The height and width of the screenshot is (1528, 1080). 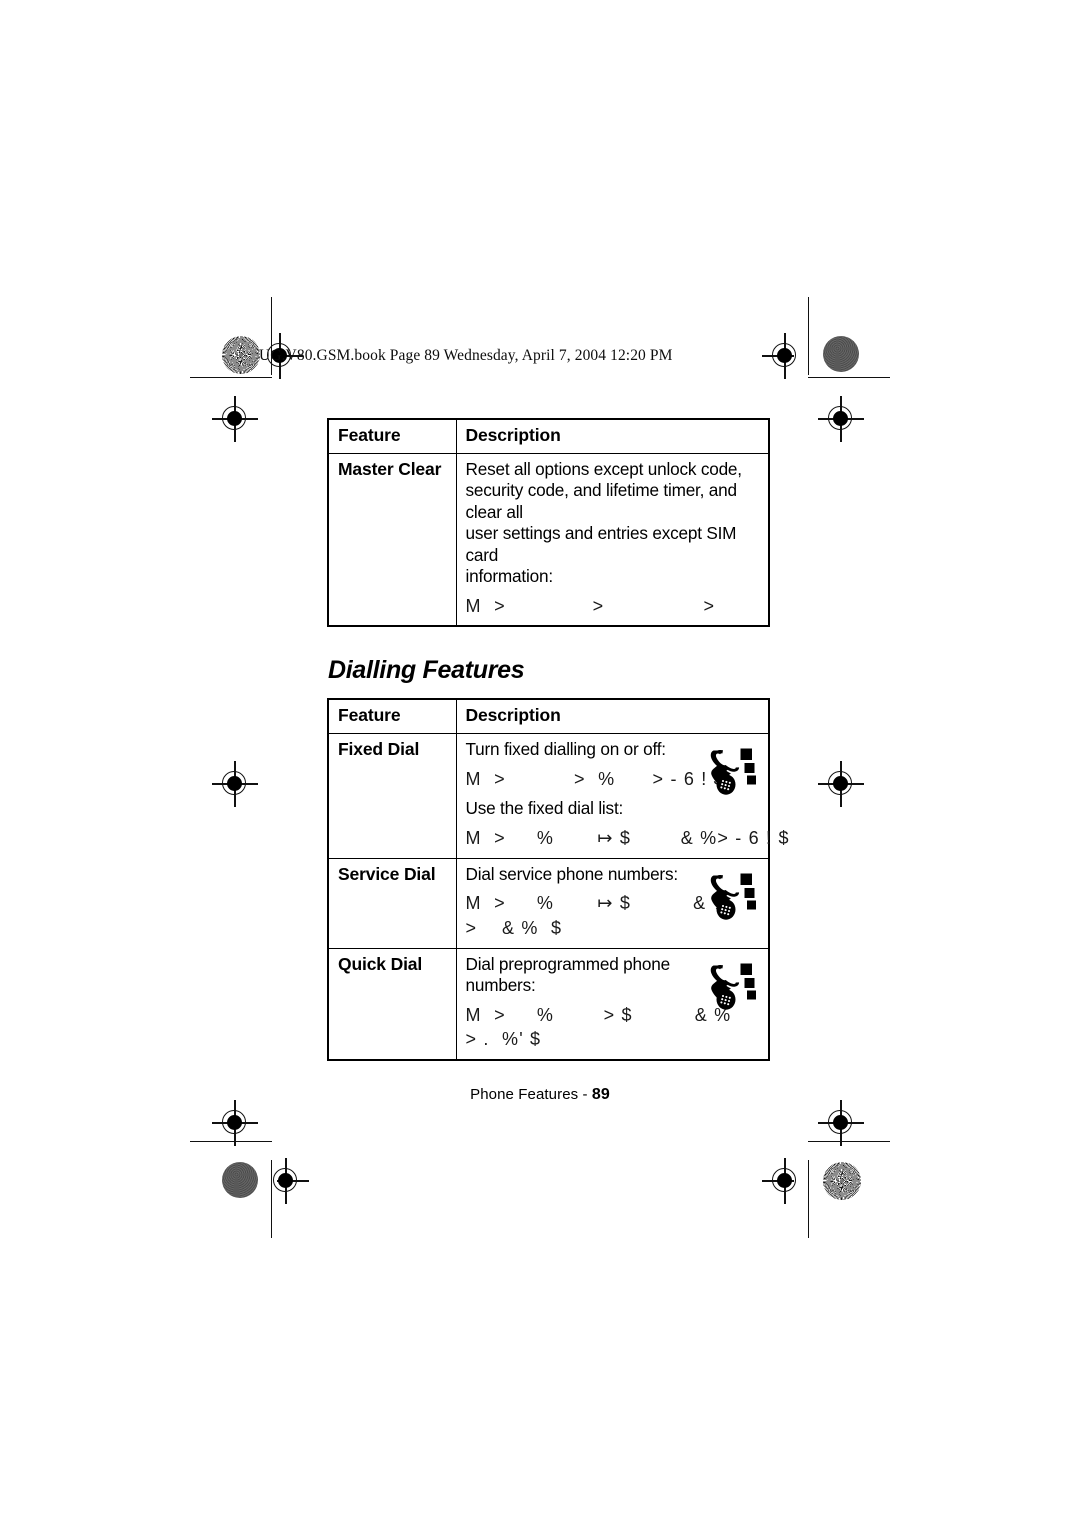 What do you see at coordinates (503, 1039) in the screenshot?
I see `menu-navigation-path: > . %' $` at bounding box center [503, 1039].